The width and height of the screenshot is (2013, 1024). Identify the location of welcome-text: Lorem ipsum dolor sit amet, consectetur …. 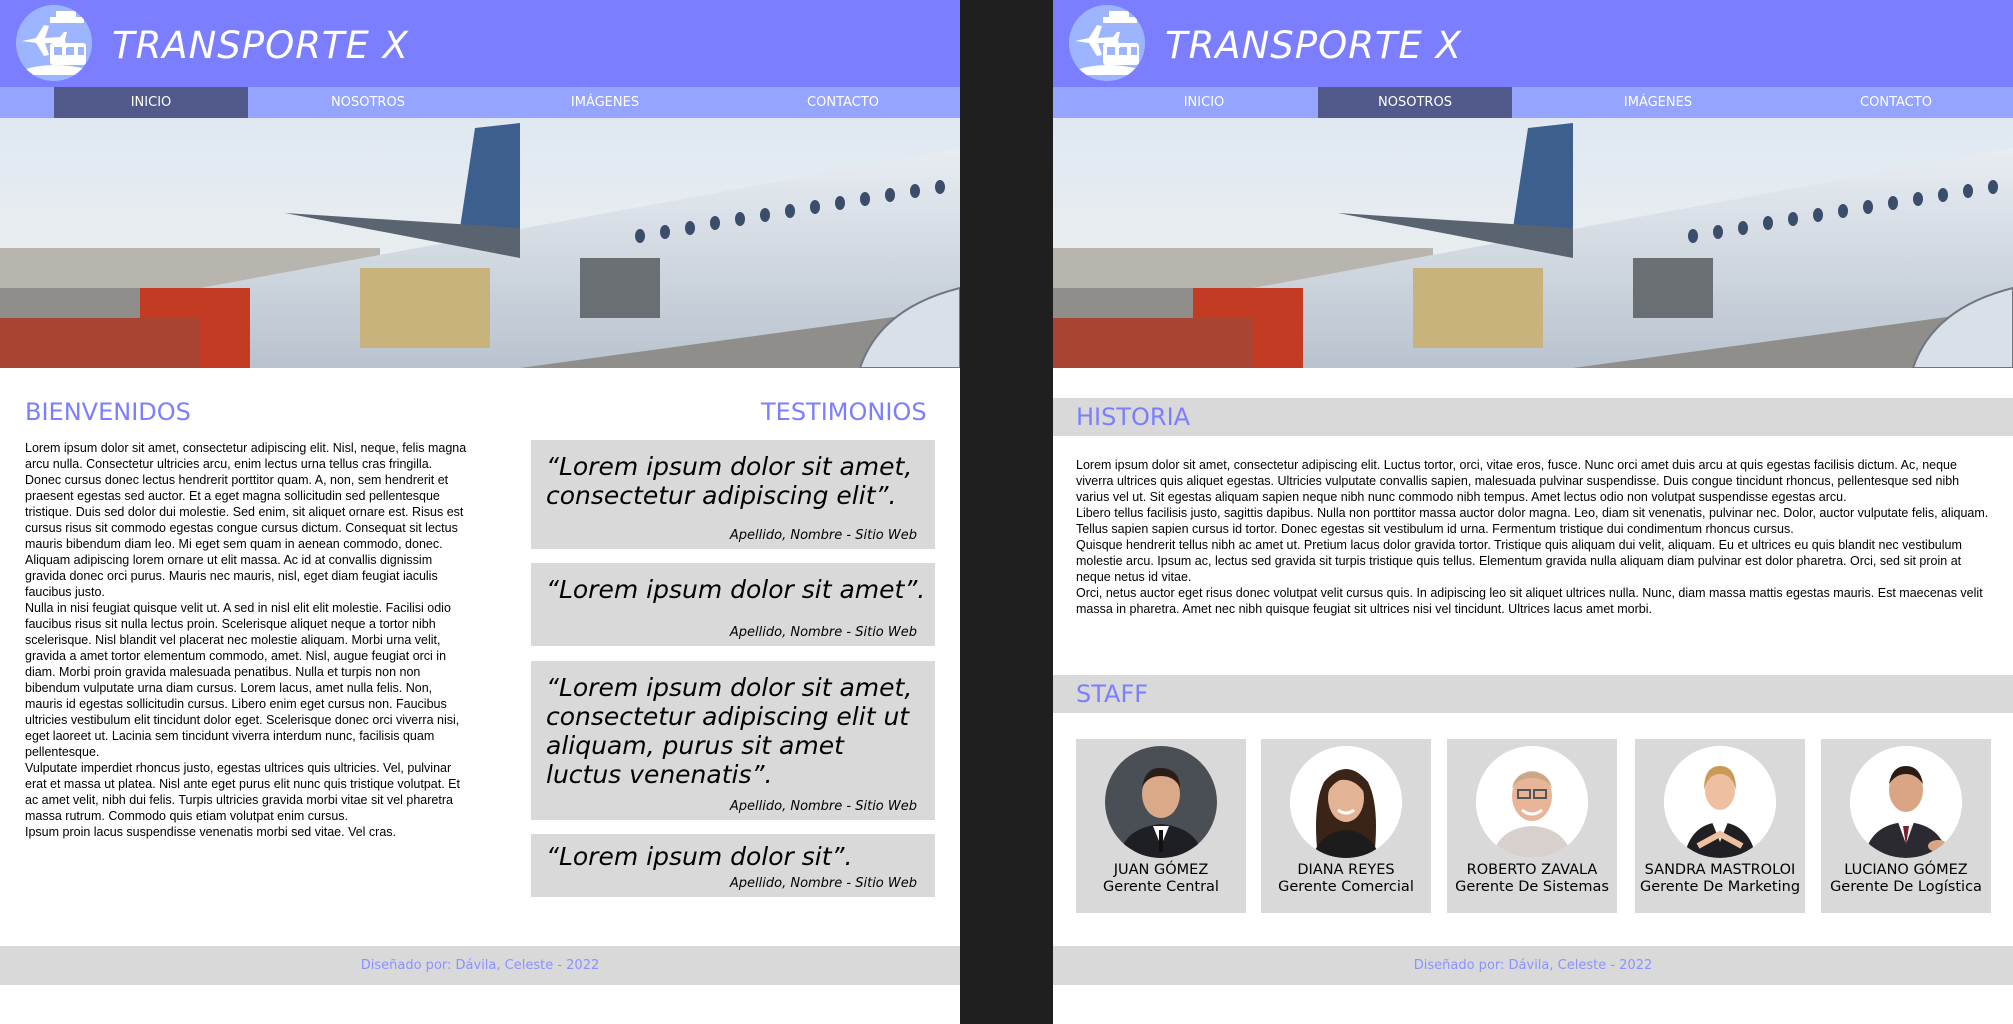
(247, 640).